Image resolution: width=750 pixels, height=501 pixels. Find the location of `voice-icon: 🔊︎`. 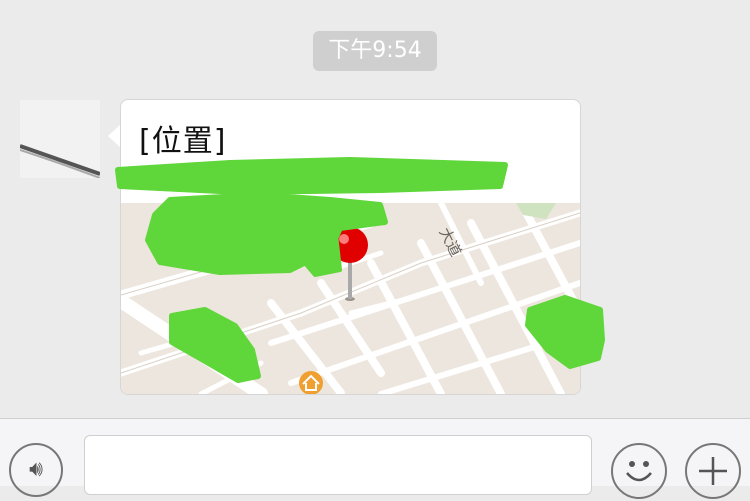

voice-icon: 🔊︎ is located at coordinates (36, 469).